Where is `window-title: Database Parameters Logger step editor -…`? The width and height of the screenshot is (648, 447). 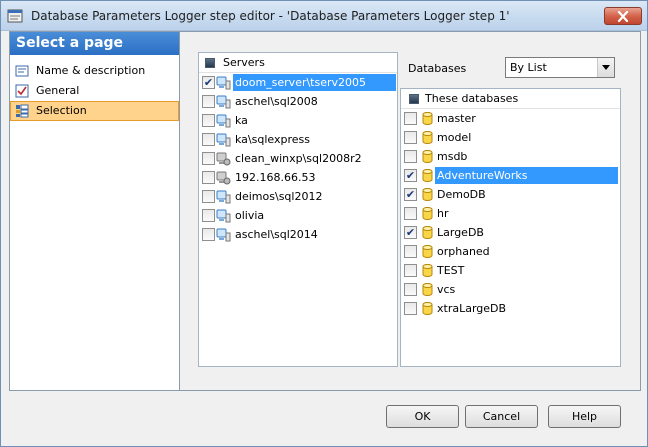 window-title: Database Parameters Logger step editor -… is located at coordinates (270, 16).